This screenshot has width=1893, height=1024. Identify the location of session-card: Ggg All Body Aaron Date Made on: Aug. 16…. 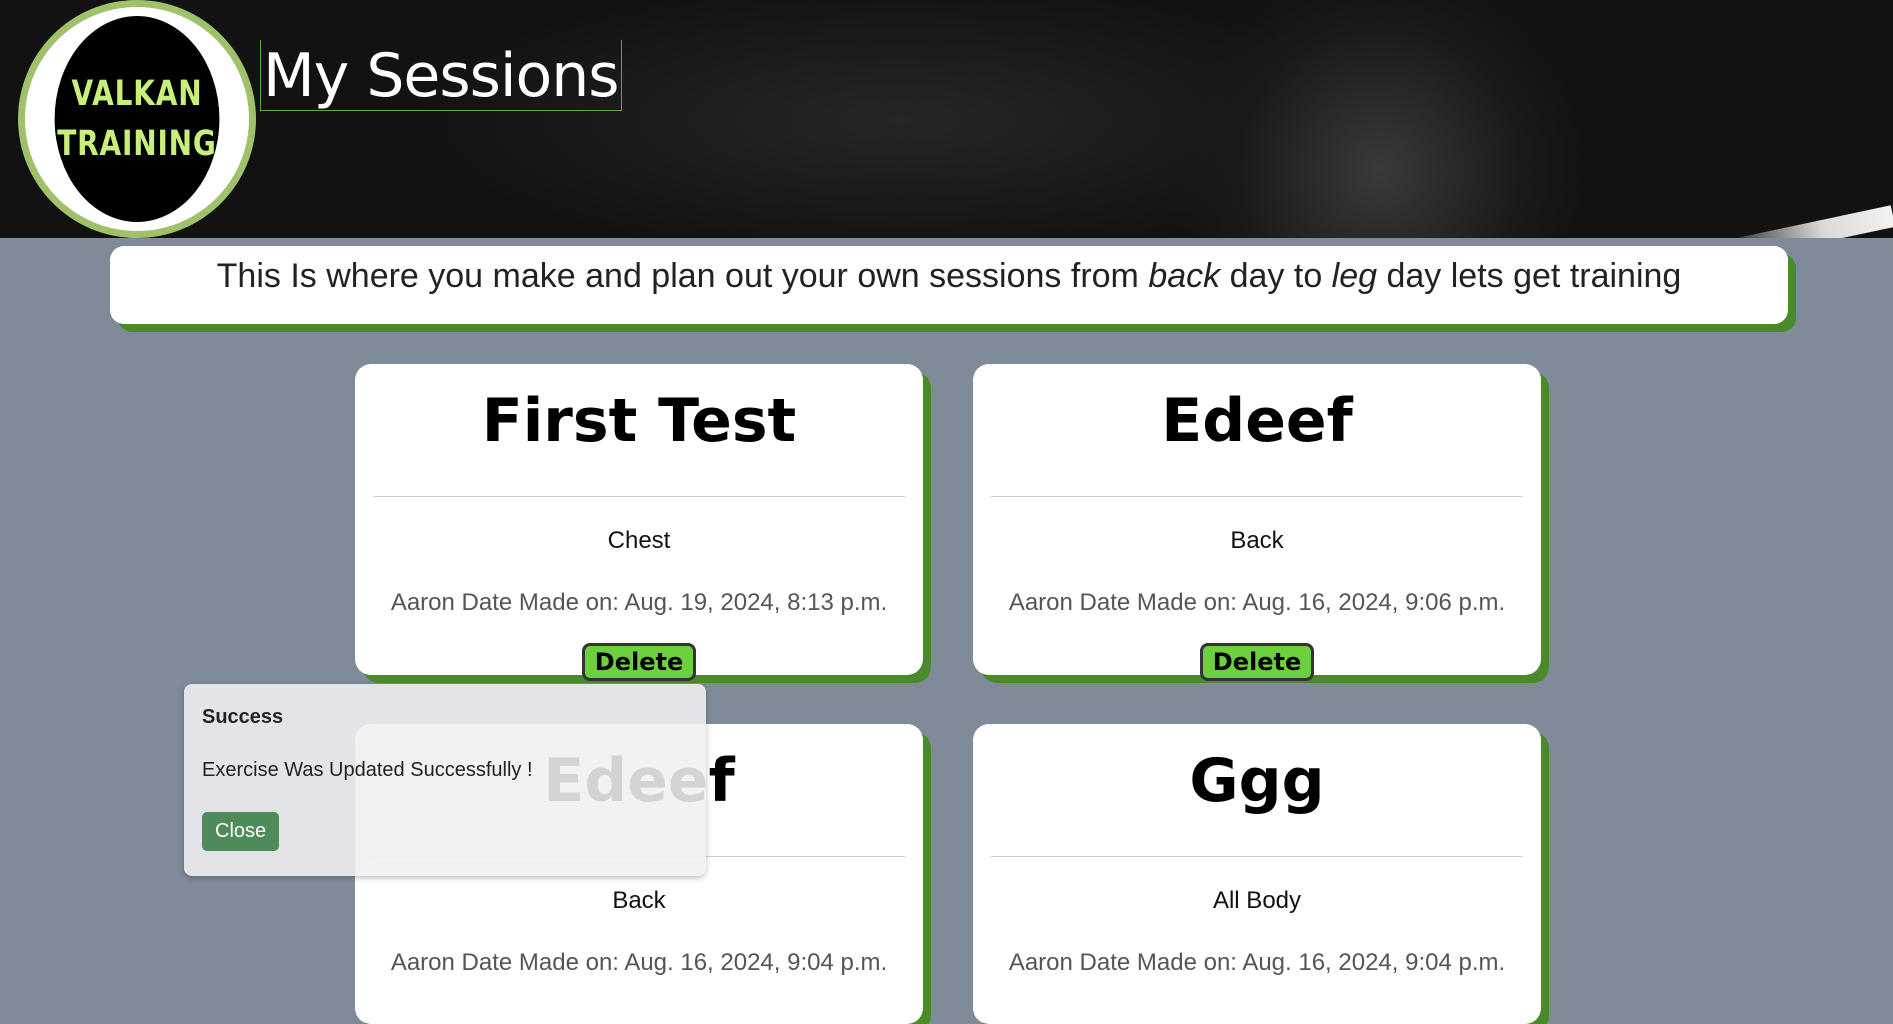
(1257, 874).